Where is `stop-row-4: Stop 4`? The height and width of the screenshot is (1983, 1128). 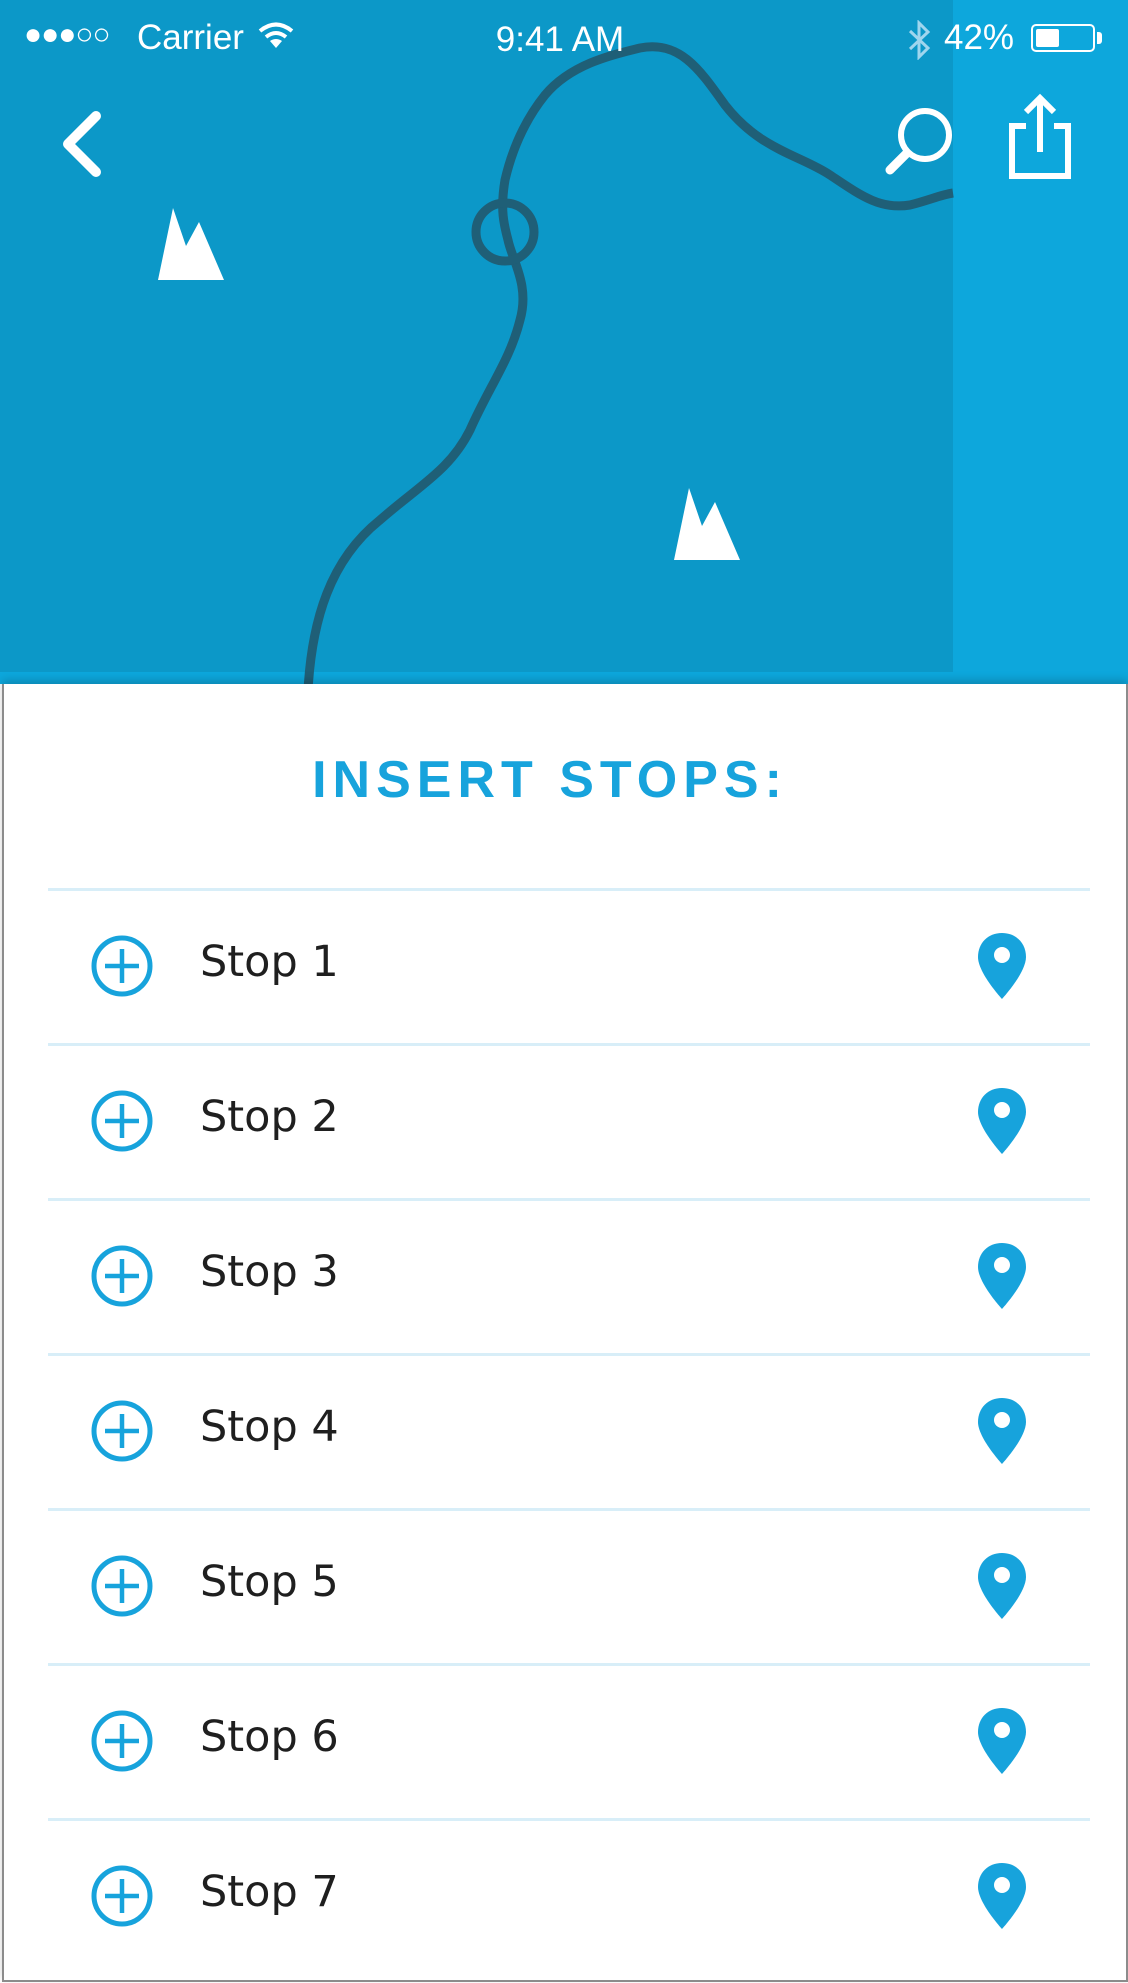 stop-row-4: Stop 4 is located at coordinates (569, 1430).